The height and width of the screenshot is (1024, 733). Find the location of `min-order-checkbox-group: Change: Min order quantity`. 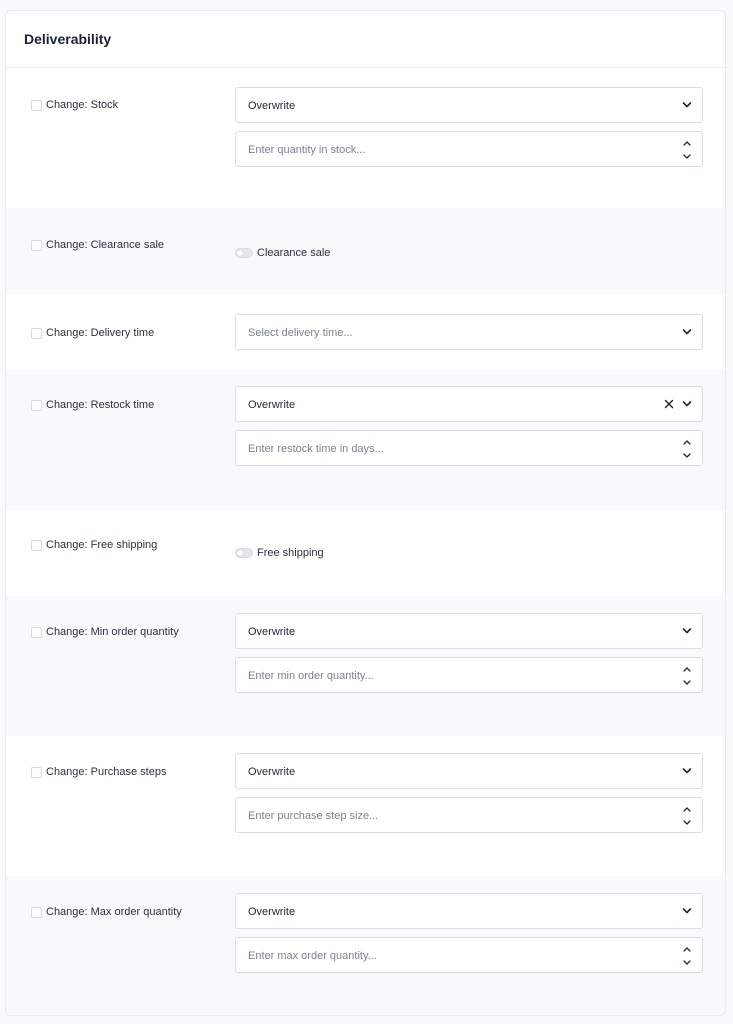

min-order-checkbox-group: Change: Min order quantity is located at coordinates (105, 632).